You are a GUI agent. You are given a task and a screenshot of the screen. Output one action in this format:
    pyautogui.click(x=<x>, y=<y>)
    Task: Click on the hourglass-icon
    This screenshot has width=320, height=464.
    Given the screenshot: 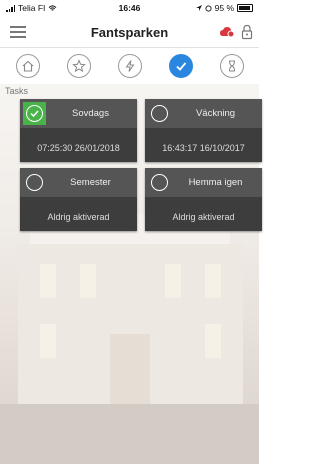 What is the action you would take?
    pyautogui.click(x=232, y=66)
    